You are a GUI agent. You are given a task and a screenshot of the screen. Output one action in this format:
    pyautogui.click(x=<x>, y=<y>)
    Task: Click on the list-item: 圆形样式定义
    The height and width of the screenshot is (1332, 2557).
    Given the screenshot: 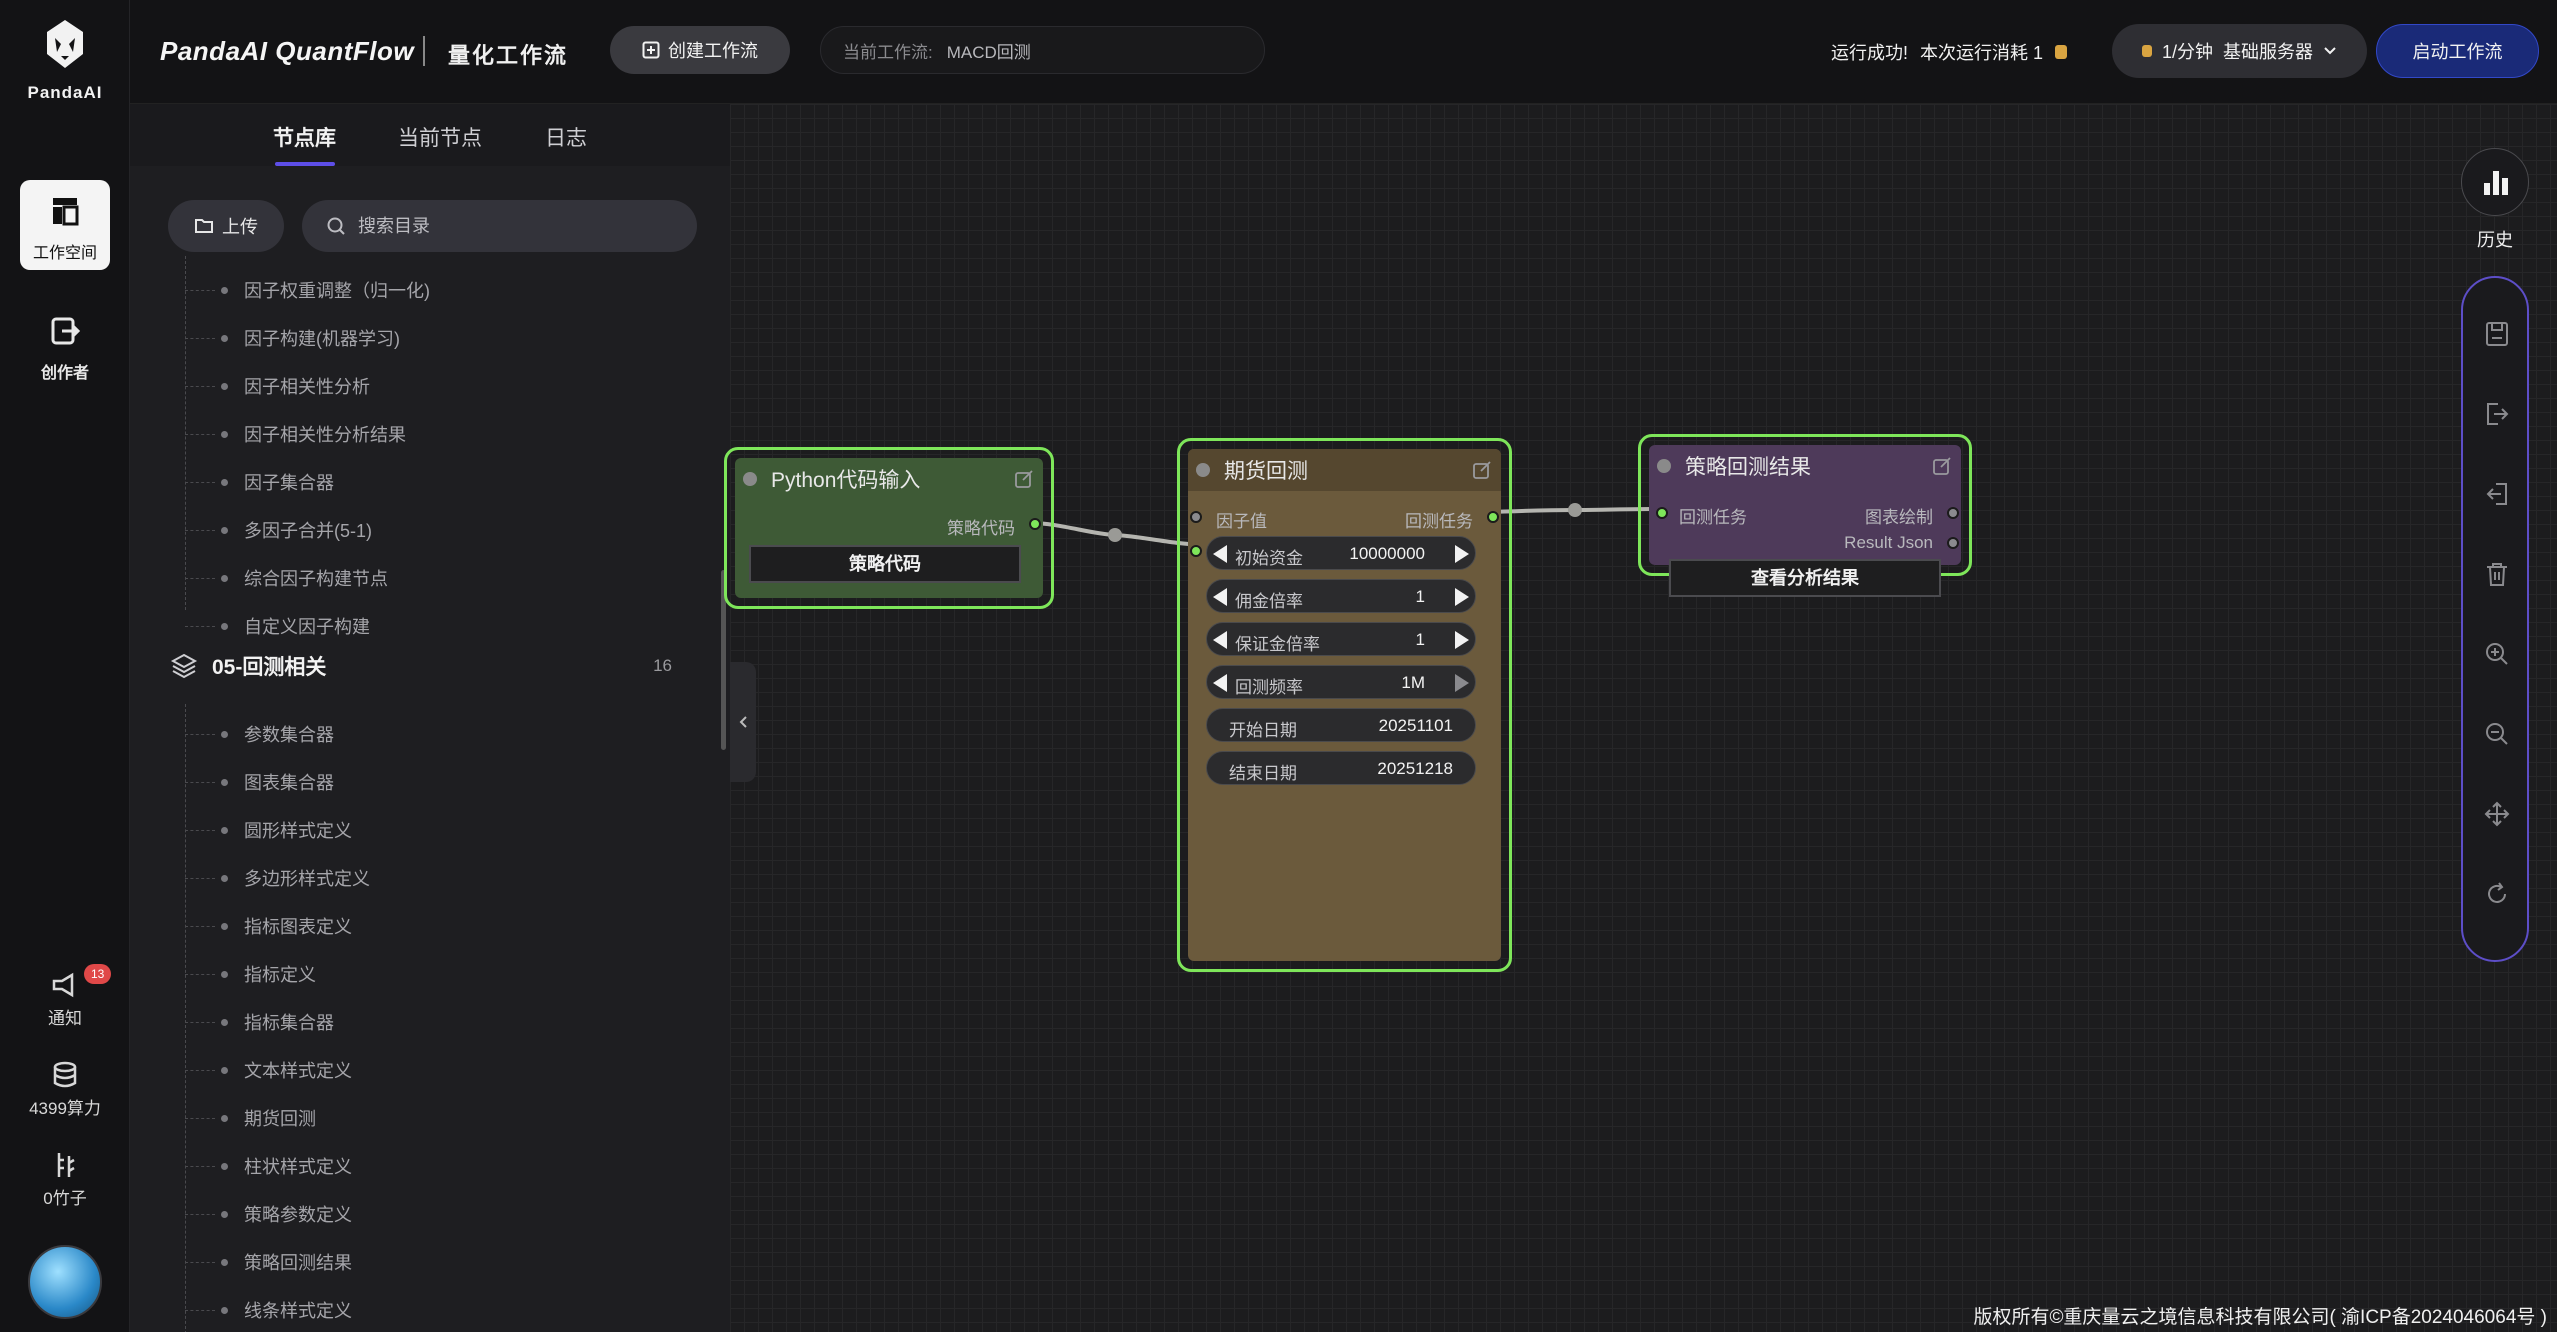 What is the action you would take?
    pyautogui.click(x=268, y=830)
    